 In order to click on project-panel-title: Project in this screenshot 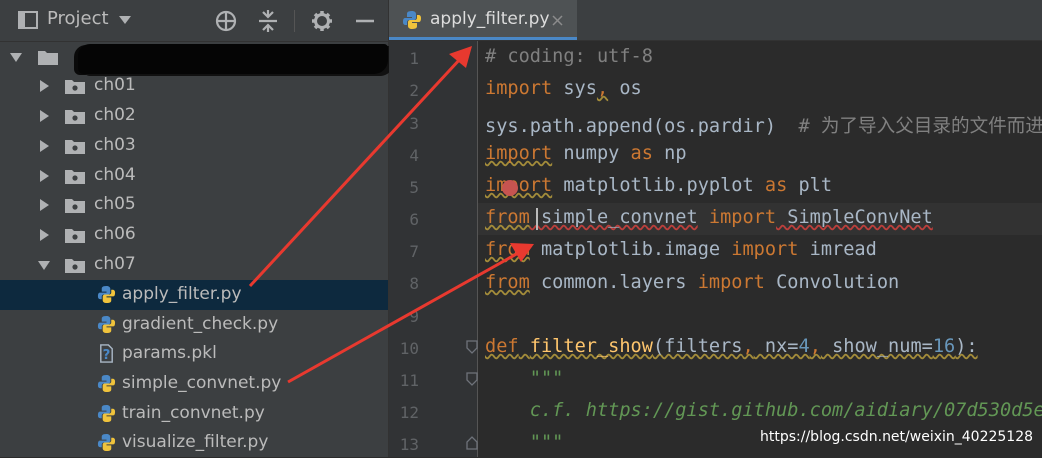, I will do `click(78, 18)`.